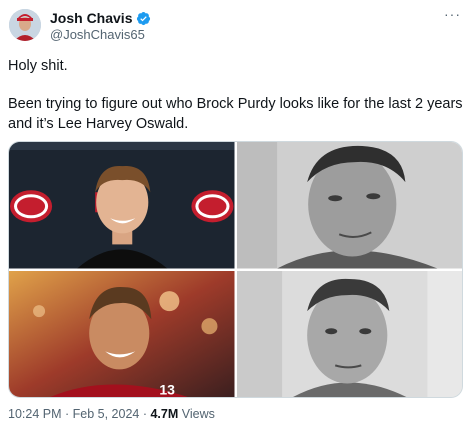 Image resolution: width=473 pixels, height=442 pixels. What do you see at coordinates (35, 414) in the screenshot?
I see `tweet-time: 10:24 PM` at bounding box center [35, 414].